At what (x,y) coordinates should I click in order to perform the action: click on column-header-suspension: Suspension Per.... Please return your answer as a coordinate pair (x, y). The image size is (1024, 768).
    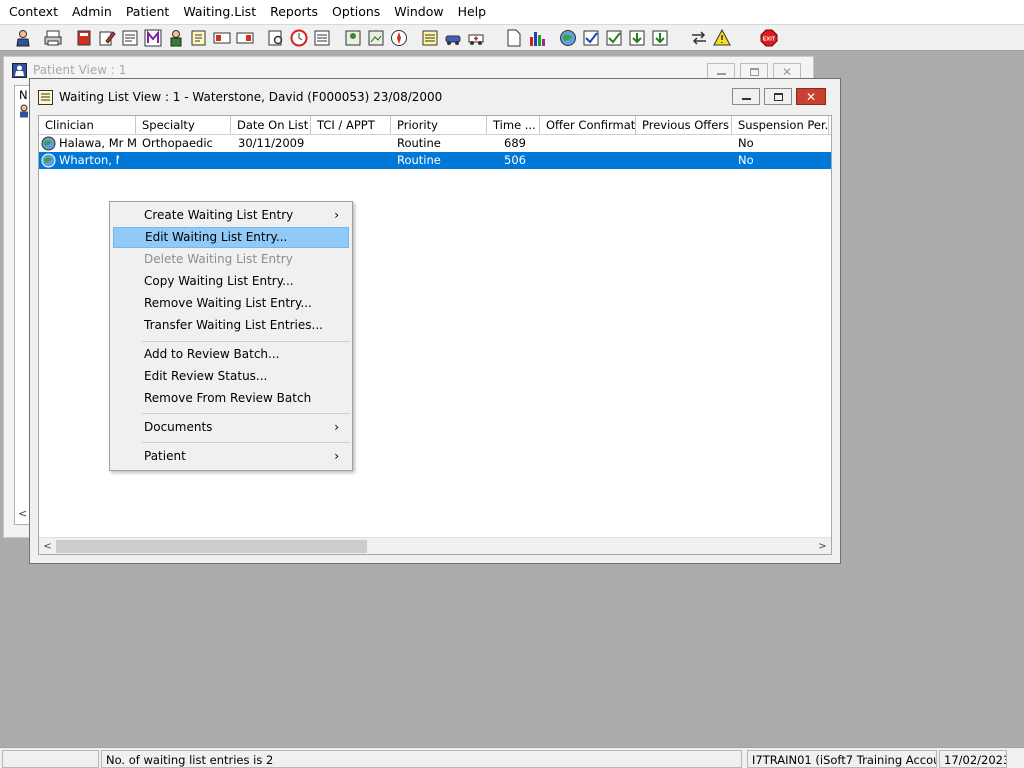
    Looking at the image, I should click on (780, 125).